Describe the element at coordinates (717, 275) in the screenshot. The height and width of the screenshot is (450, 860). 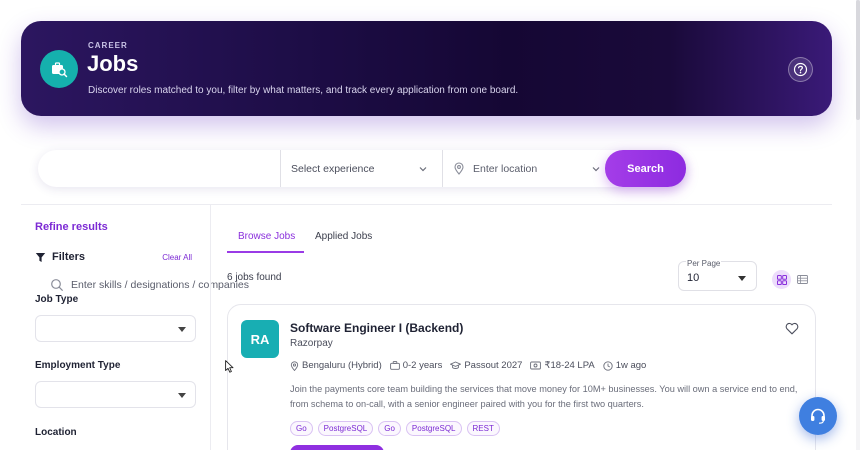
I see `per-page-select: Per Page 10` at that location.